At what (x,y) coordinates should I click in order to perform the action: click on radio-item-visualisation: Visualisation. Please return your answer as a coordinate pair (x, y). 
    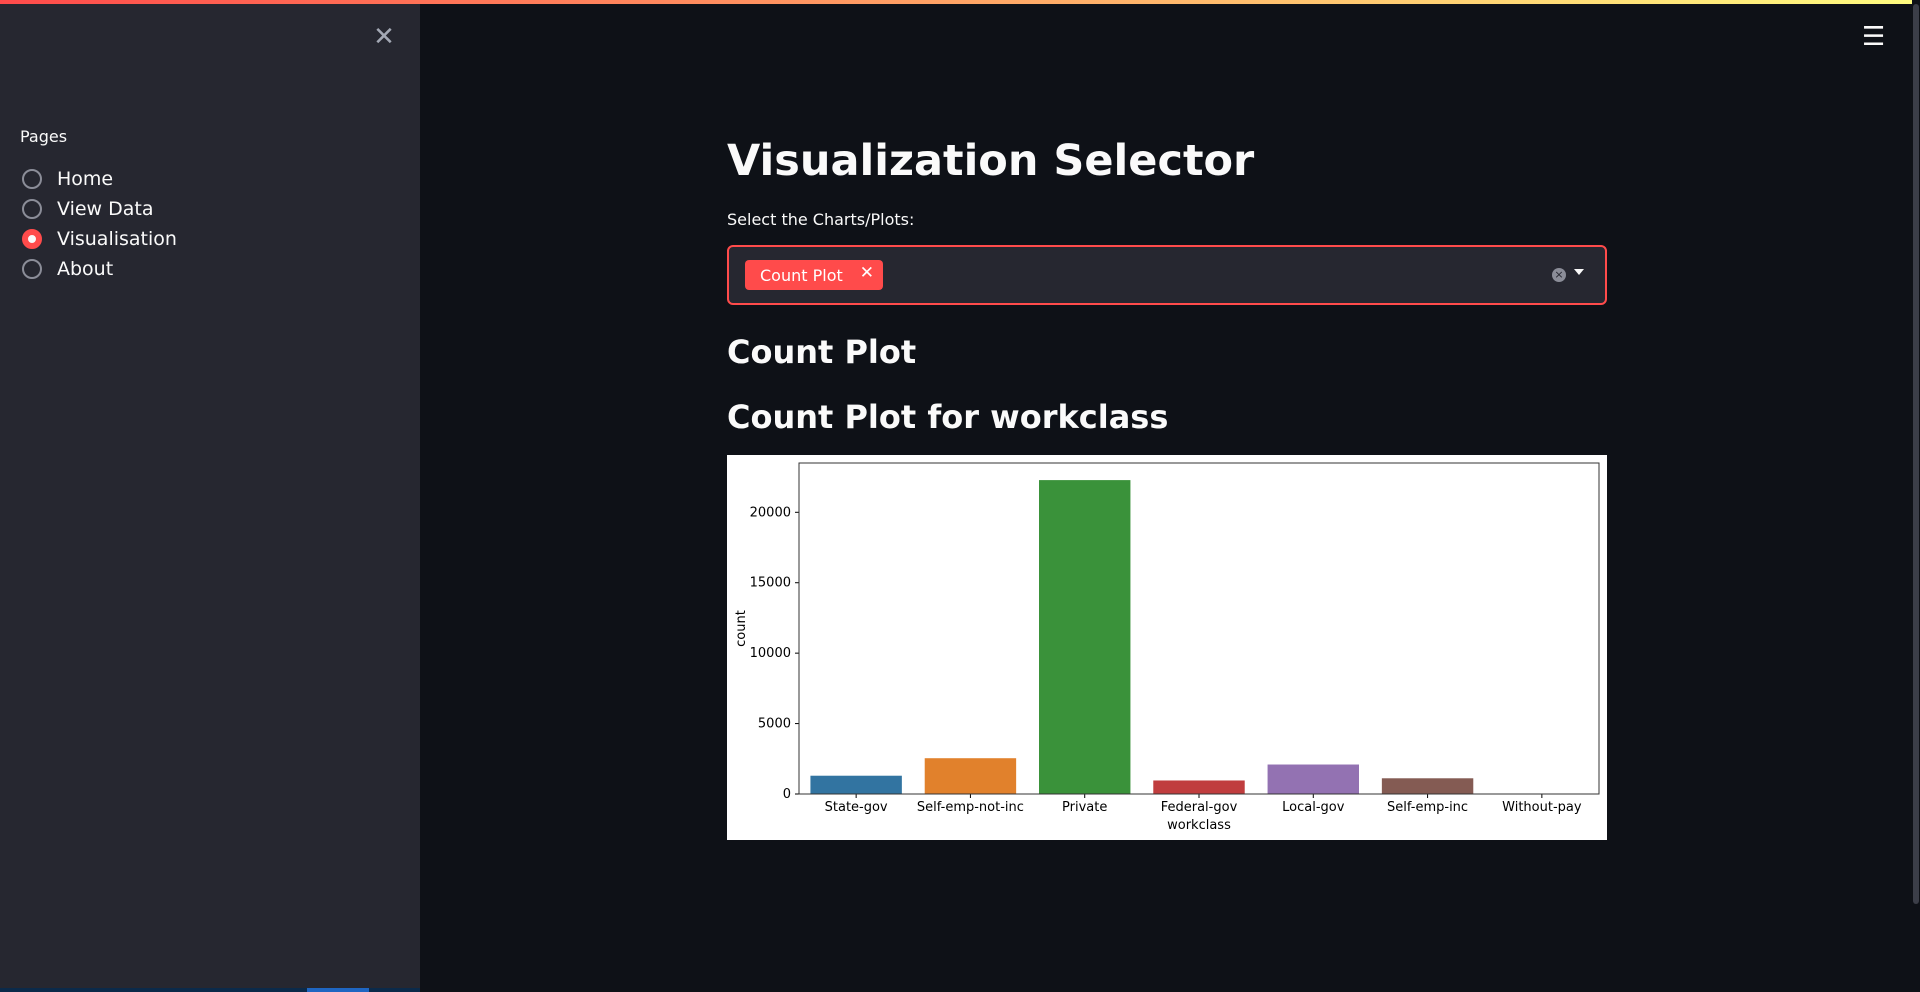
    Looking at the image, I should click on (99, 239).